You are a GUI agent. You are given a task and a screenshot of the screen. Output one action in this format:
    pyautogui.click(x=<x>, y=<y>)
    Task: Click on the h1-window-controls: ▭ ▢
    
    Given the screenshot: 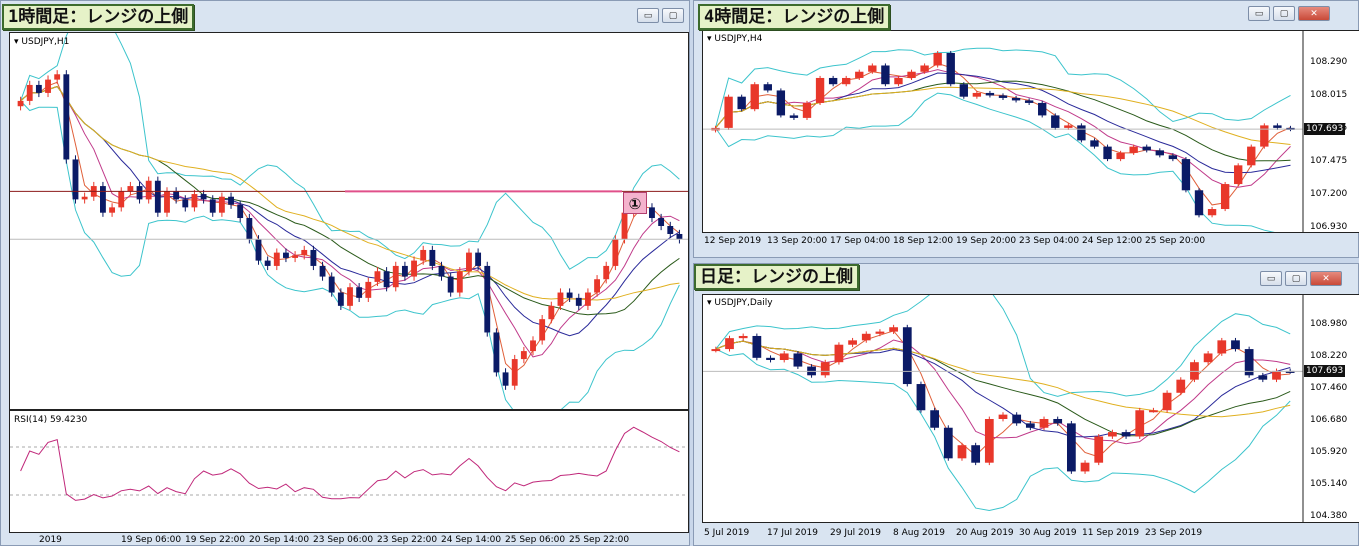 What is the action you would take?
    pyautogui.click(x=660, y=15)
    